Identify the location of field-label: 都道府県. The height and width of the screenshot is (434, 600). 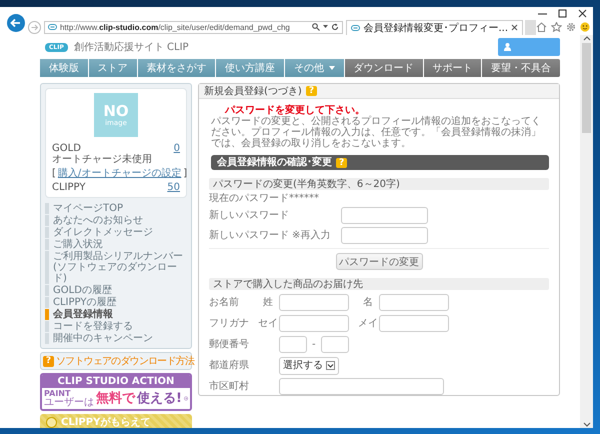
(229, 365).